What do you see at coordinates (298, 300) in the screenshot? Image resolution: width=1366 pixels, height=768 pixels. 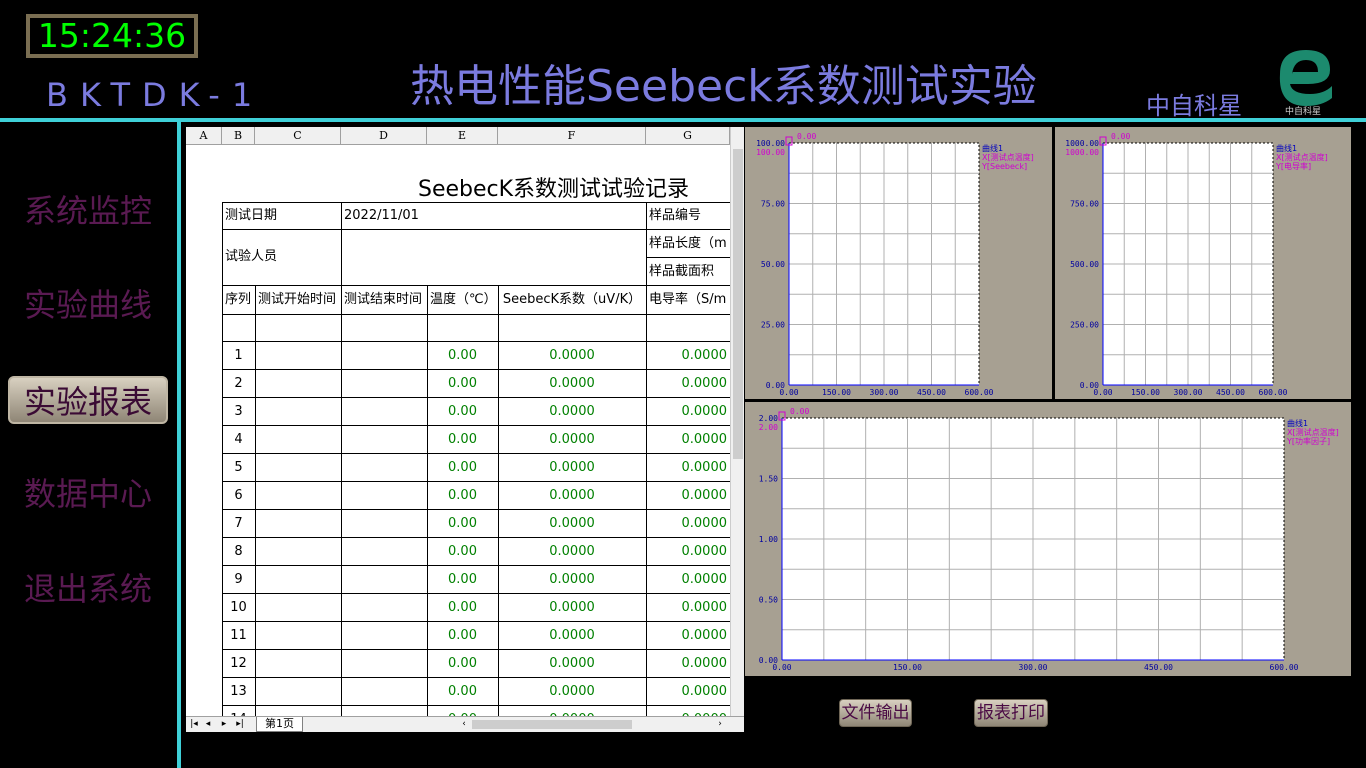 I see `table-header: 测试开始时间` at bounding box center [298, 300].